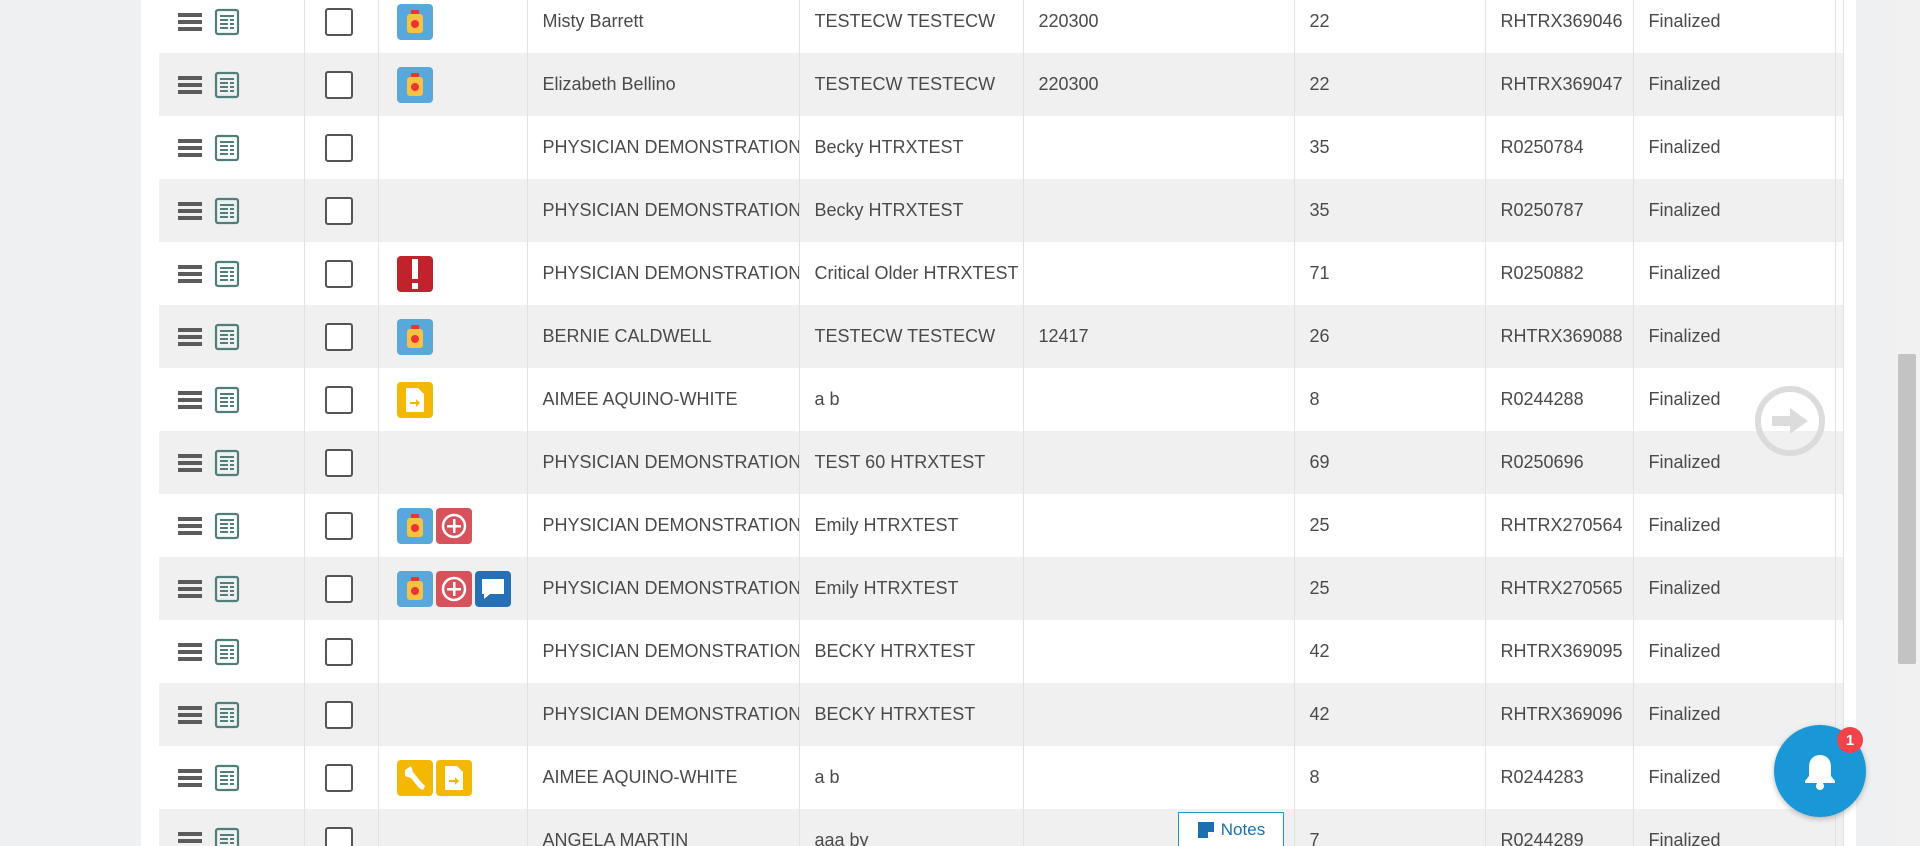 The height and width of the screenshot is (846, 1920). What do you see at coordinates (1390, 827) in the screenshot?
I see `age-cell: 7` at bounding box center [1390, 827].